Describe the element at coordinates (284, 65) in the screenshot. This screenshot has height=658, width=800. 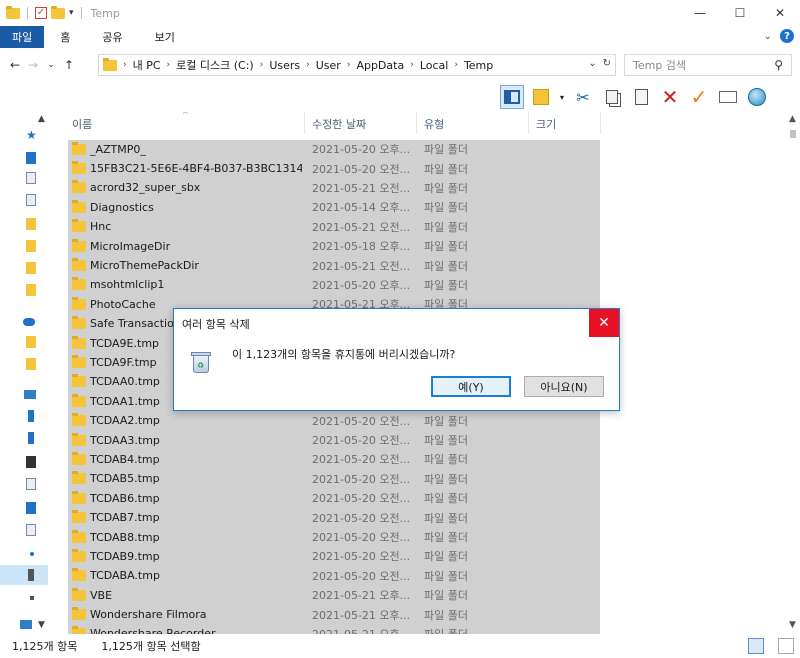
I see `crumb-users: Users` at that location.